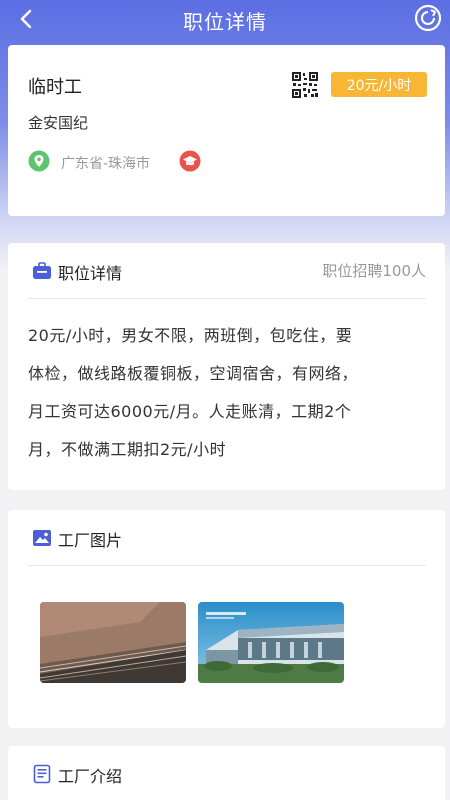 This screenshot has width=450, height=800. Describe the element at coordinates (190, 335) in the screenshot. I see `description-line: 20元/小时，男女不限，两班倒，包吃住，要` at that location.